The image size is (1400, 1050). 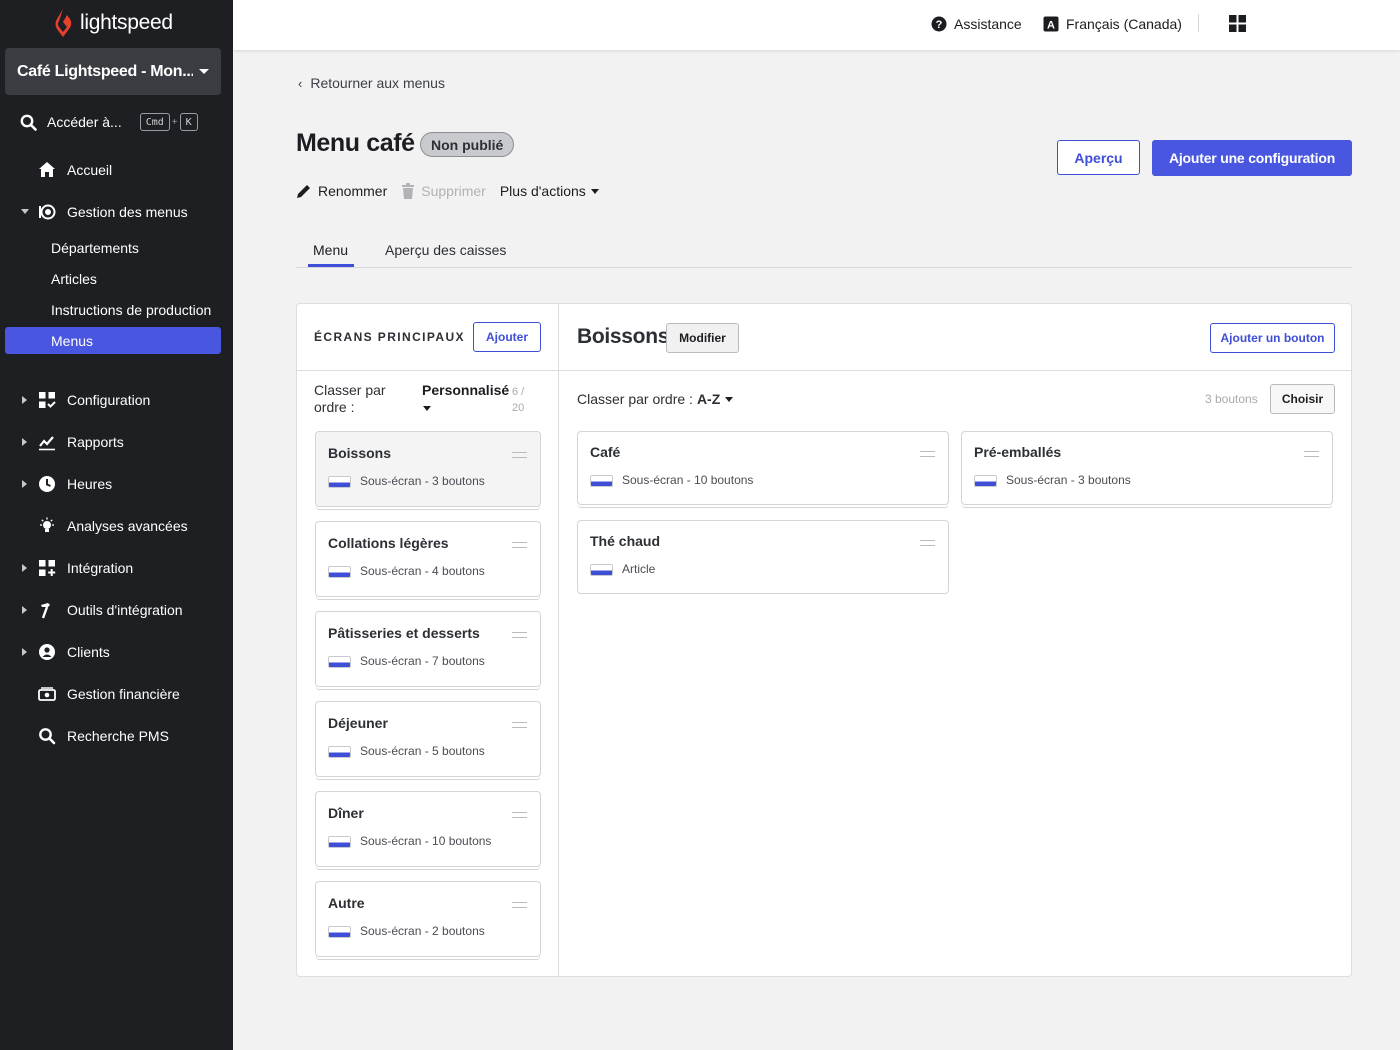 I want to click on expand-open-icon, so click(x=25, y=211).